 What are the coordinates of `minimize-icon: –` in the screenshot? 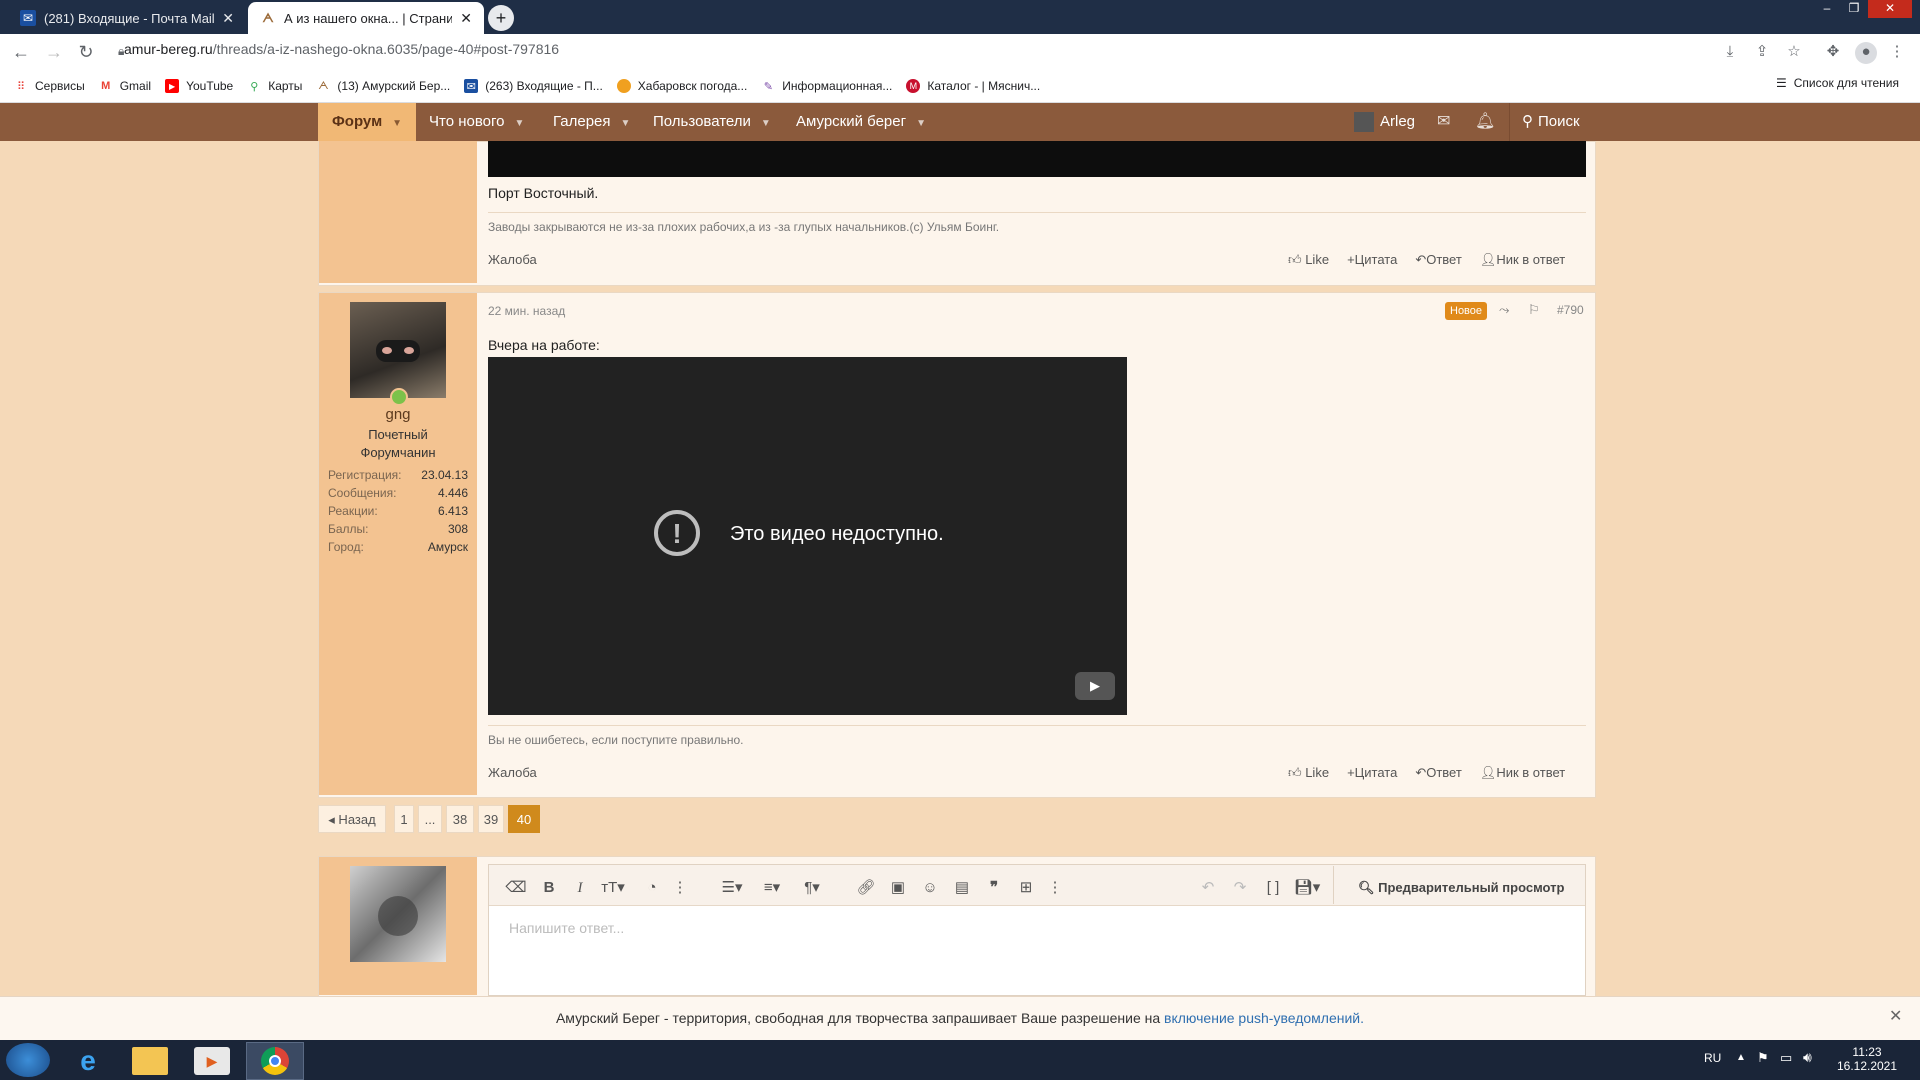 It's located at (1827, 9).